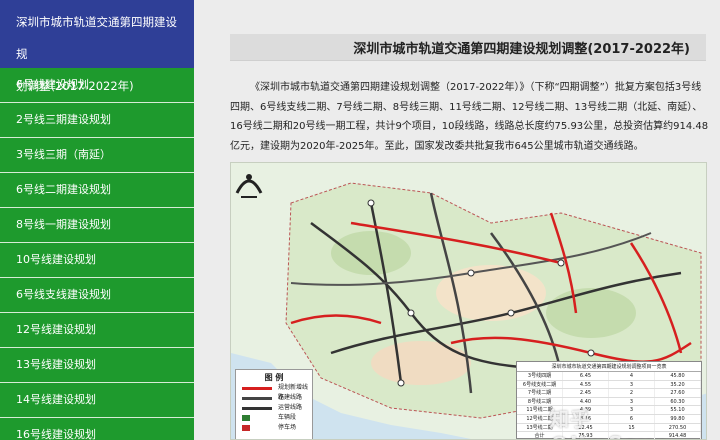  What do you see at coordinates (608, 423) in the screenshot?
I see `watermark-text: 知乎 @JimSoup` at bounding box center [608, 423].